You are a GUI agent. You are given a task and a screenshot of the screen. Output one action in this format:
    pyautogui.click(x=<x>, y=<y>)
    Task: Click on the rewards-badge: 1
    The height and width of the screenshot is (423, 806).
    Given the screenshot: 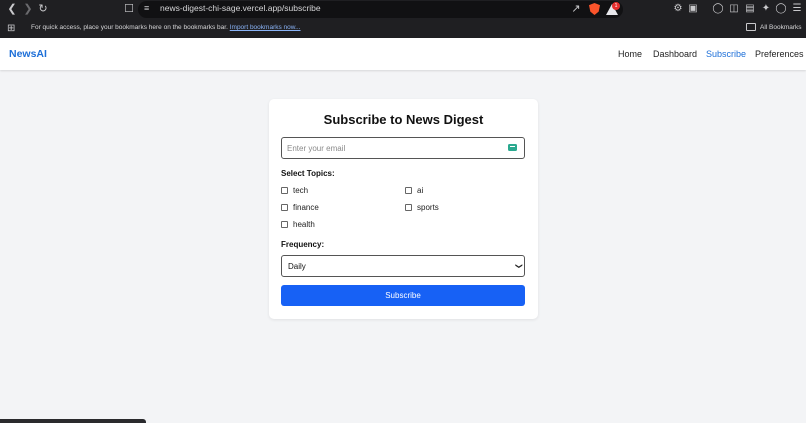 What is the action you would take?
    pyautogui.click(x=616, y=6)
    